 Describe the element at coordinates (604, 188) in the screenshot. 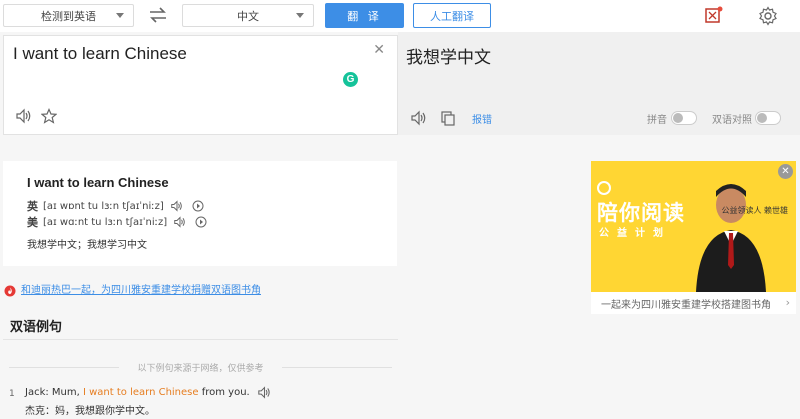

I see `ad-decoration-icon` at that location.